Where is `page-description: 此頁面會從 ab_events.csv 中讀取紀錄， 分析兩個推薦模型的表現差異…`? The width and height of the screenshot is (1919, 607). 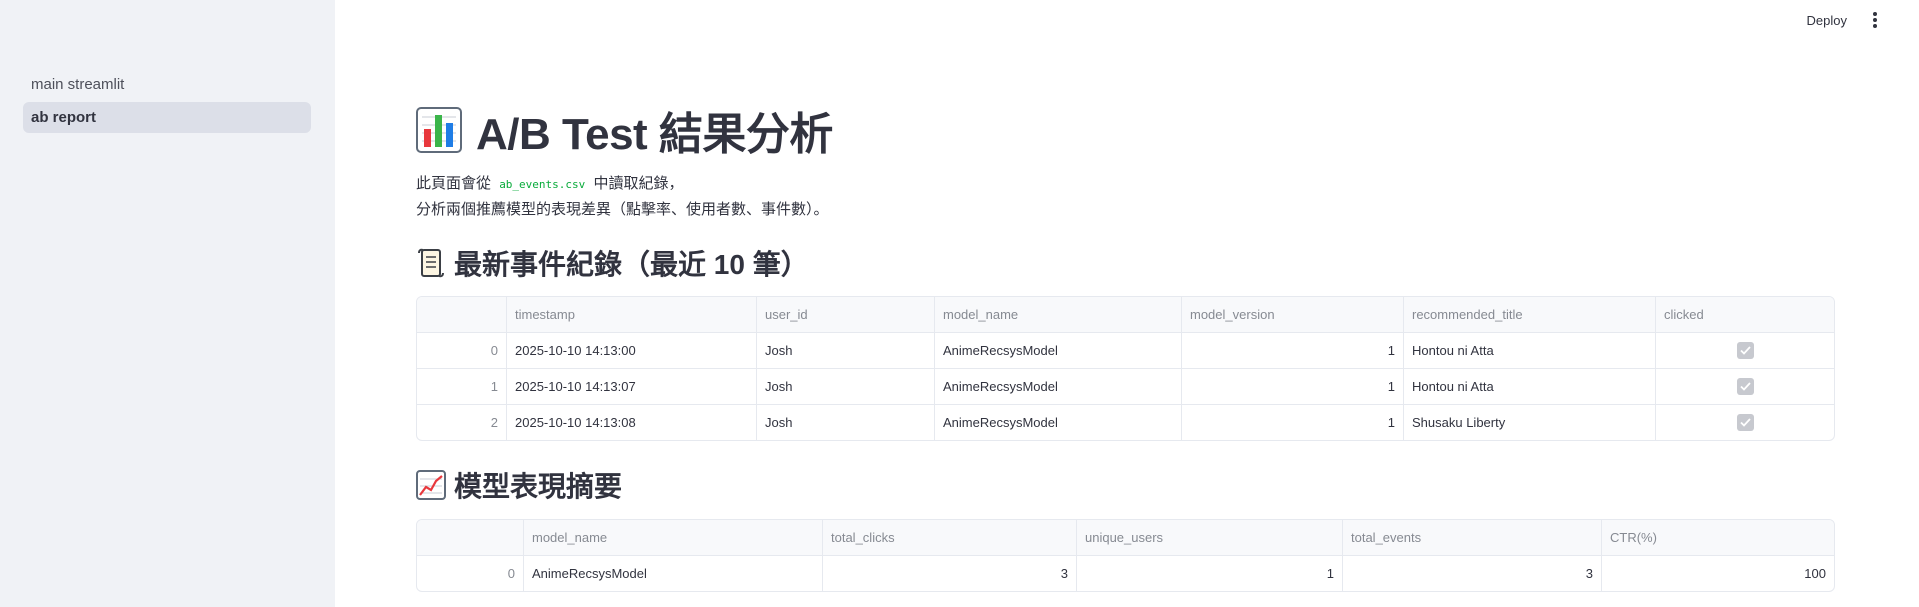
page-description: 此頁面會從 ab_events.csv 中讀取紀錄， 分析兩個推薦模型的表現差異… is located at coordinates (622, 196).